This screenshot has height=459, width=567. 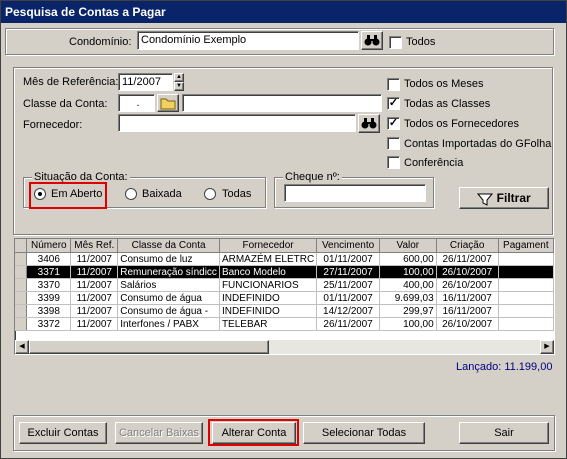 What do you see at coordinates (348, 285) in the screenshot?
I see `table-cell: 25/11/2007` at bounding box center [348, 285].